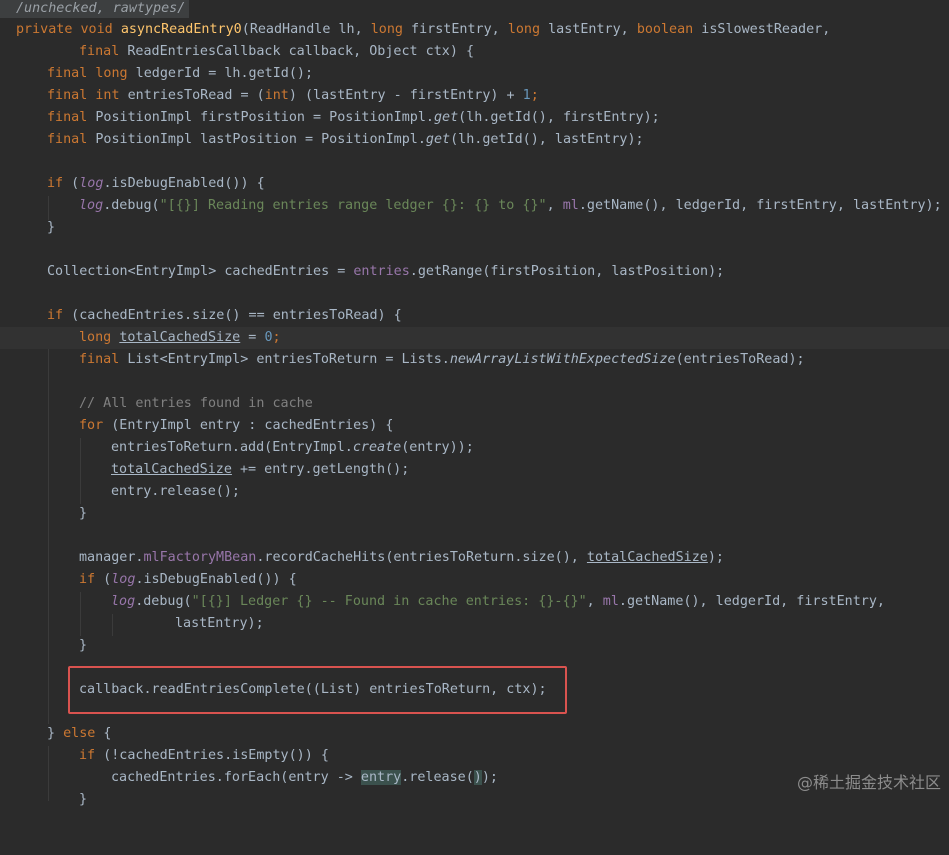 This screenshot has width=949, height=855. Describe the element at coordinates (192, 95) in the screenshot. I see `code-token: entriesToRead = (` at that location.